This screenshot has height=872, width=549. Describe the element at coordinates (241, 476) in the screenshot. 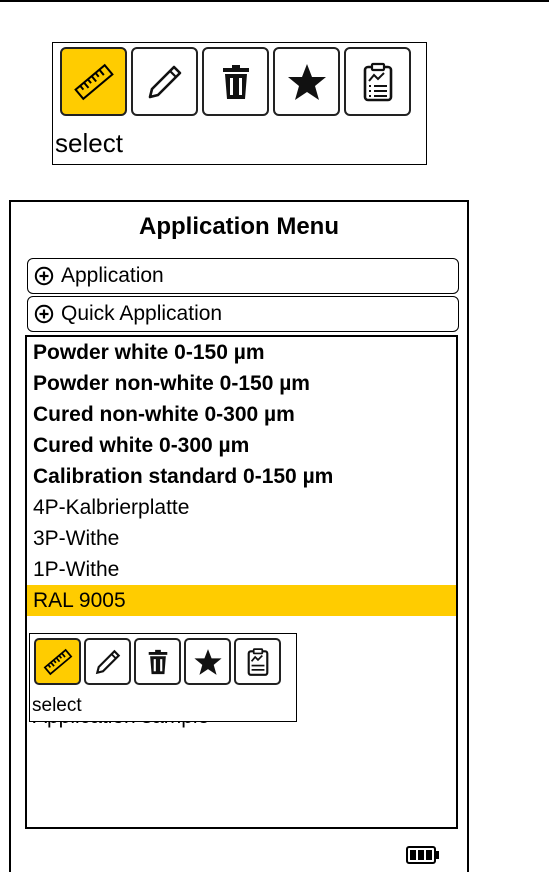

I see `list-item: Calibration standard 0-150 µm` at that location.